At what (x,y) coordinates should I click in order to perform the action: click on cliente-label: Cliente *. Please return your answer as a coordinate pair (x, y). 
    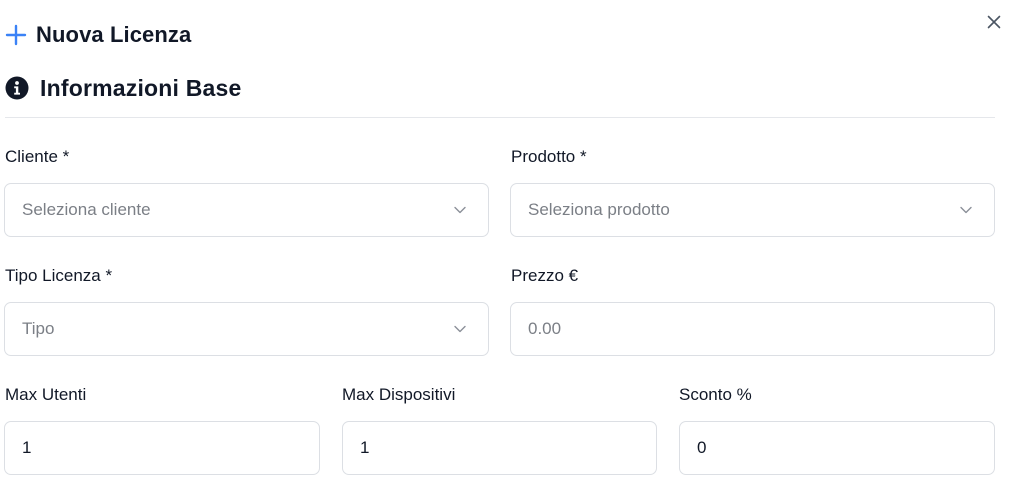
    Looking at the image, I should click on (37, 156).